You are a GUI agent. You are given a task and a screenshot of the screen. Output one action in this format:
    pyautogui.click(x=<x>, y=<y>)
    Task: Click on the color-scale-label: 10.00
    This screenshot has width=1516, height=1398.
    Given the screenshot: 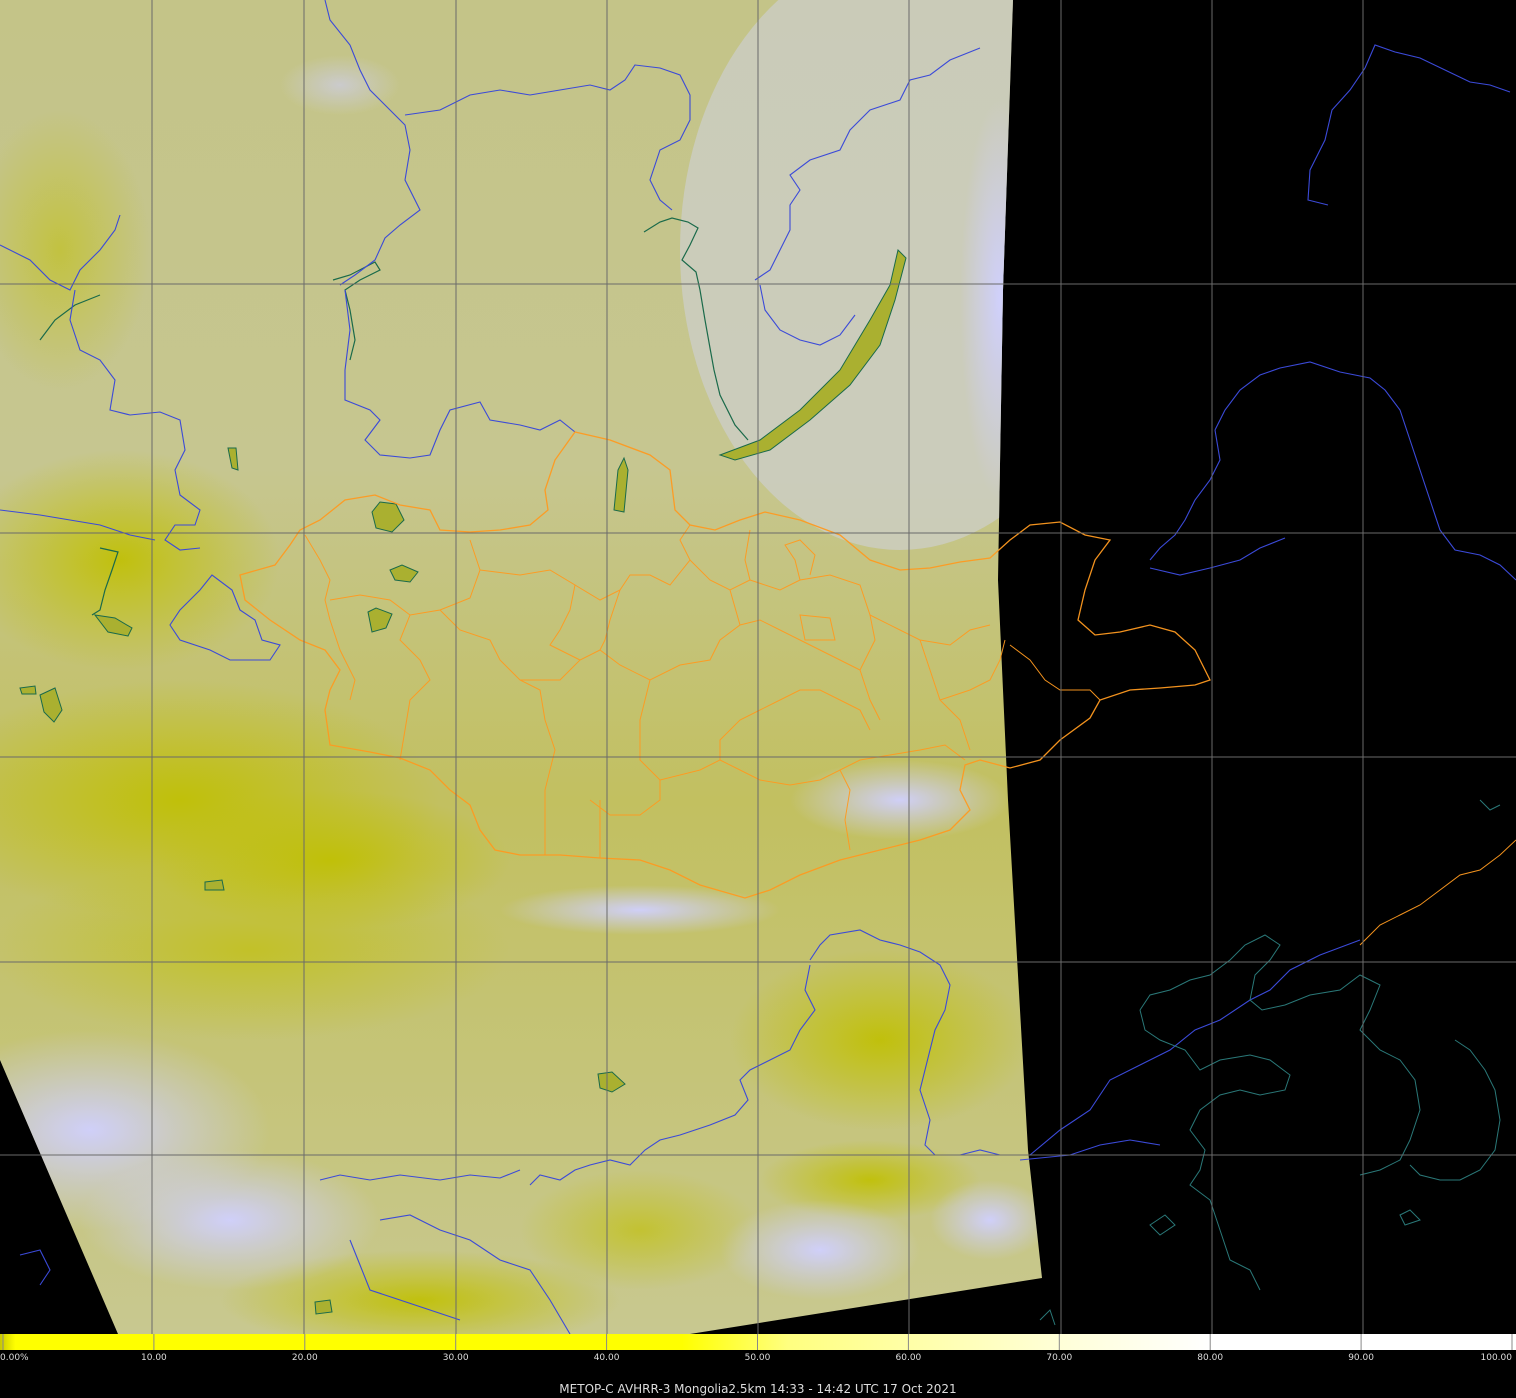 What is the action you would take?
    pyautogui.click(x=154, y=1358)
    